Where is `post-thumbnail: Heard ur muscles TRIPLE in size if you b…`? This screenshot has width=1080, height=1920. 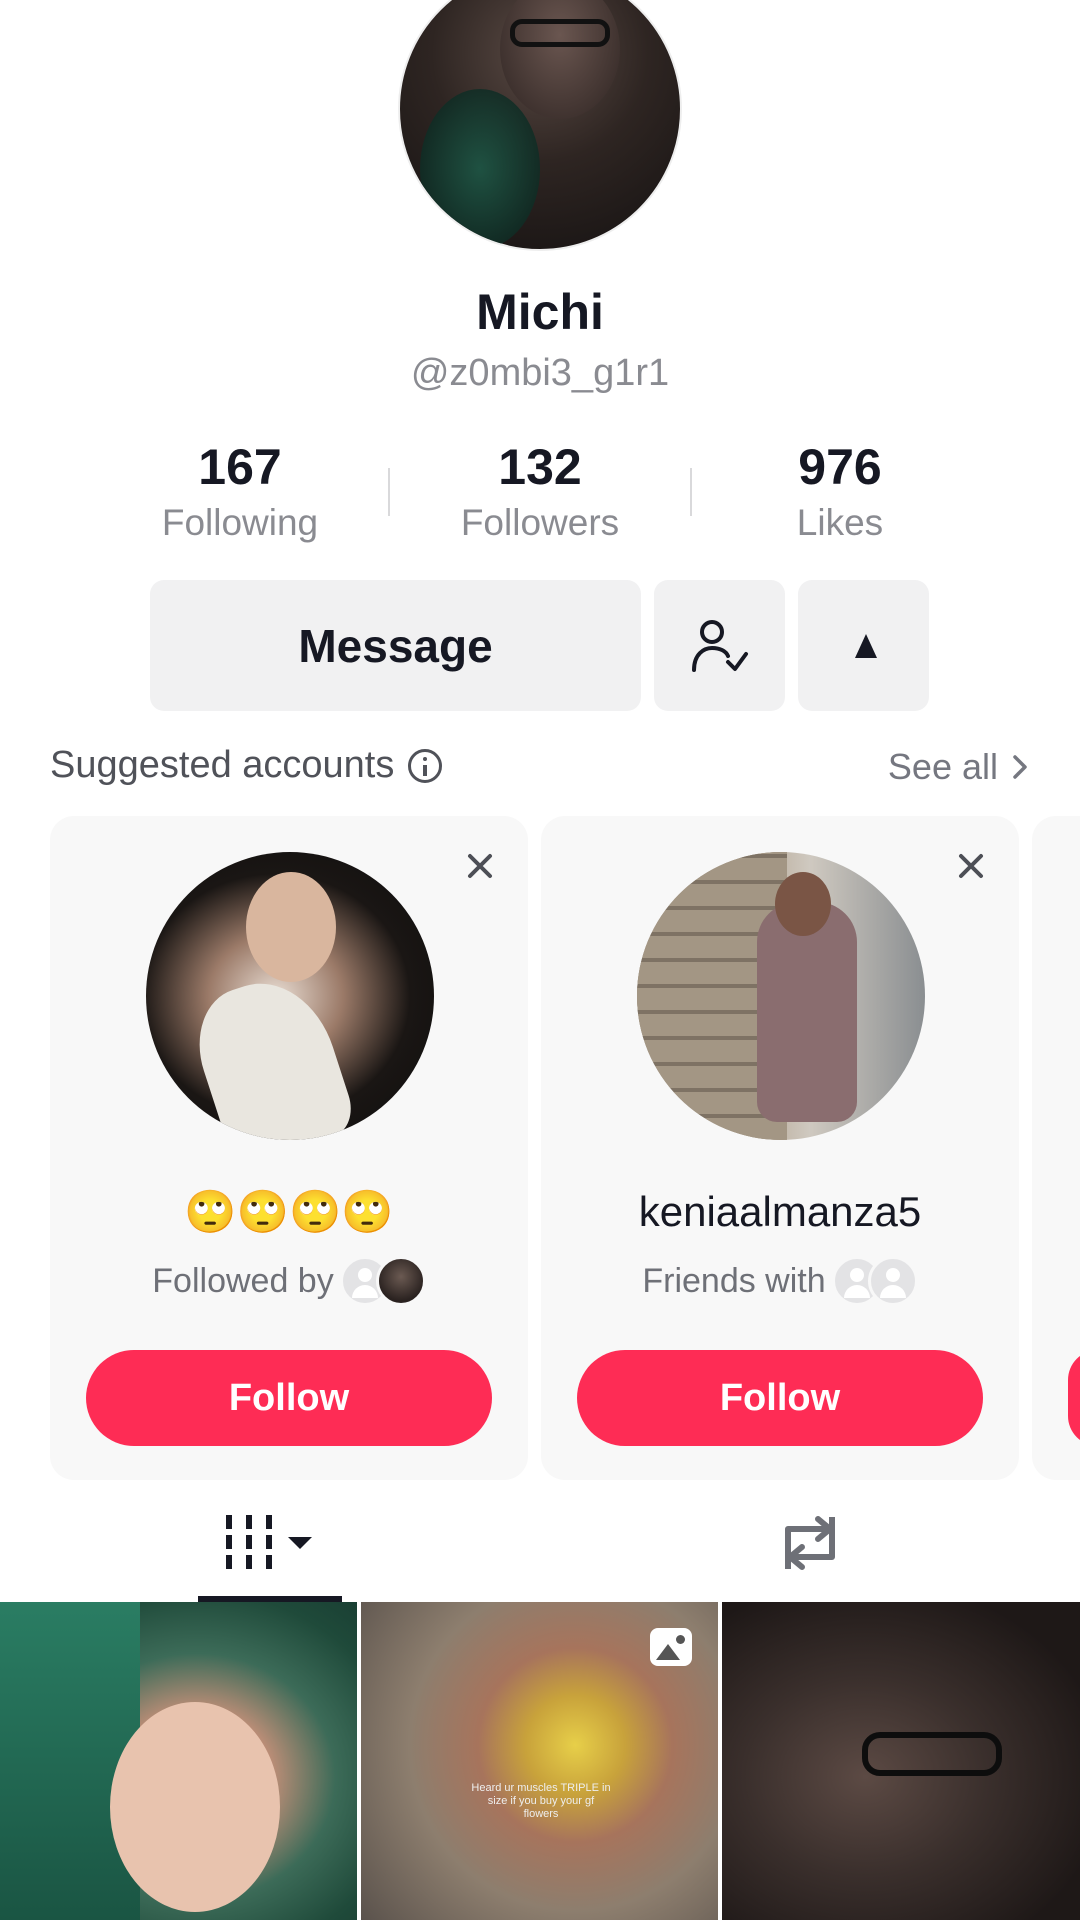 post-thumbnail: Heard ur muscles TRIPLE in size if you b… is located at coordinates (539, 1761).